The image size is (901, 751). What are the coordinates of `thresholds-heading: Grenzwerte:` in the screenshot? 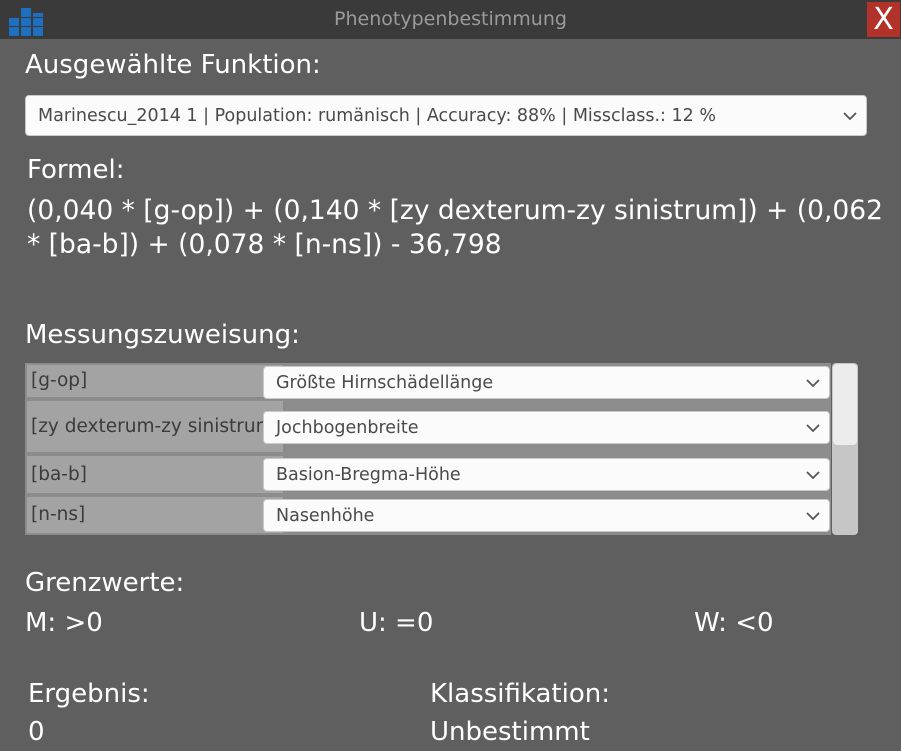 It's located at (105, 583).